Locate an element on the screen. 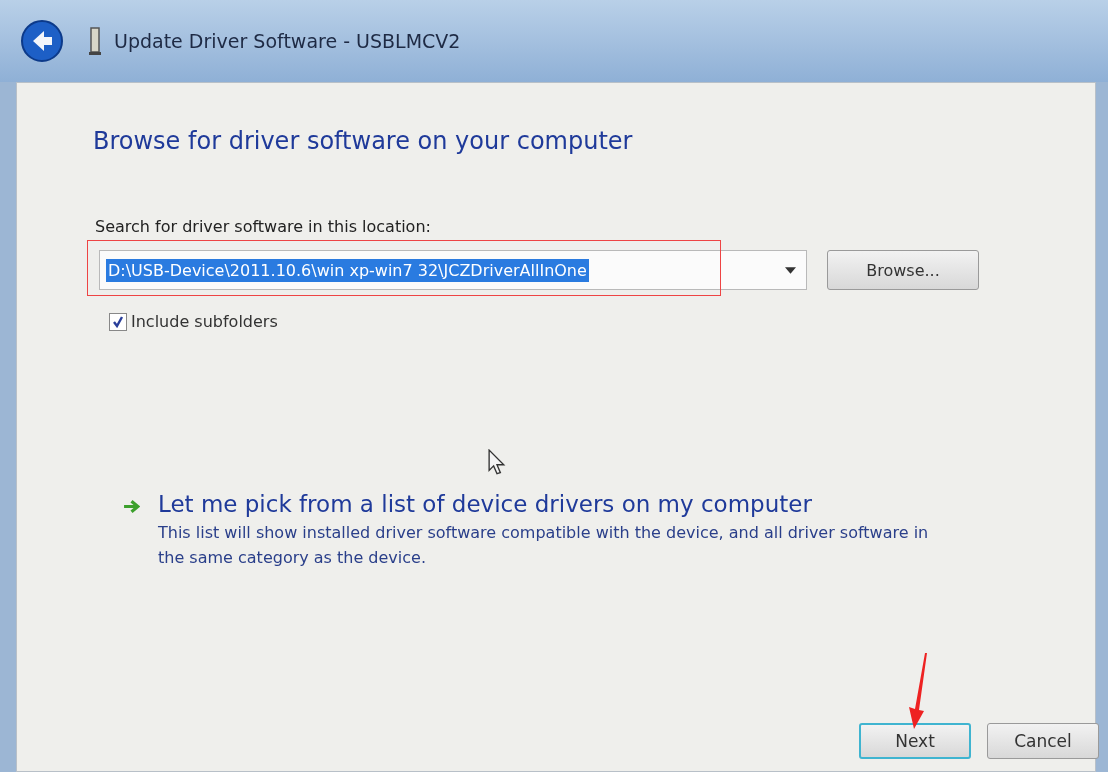 The height and width of the screenshot is (772, 1108). dialog-button: Next is located at coordinates (915, 741).